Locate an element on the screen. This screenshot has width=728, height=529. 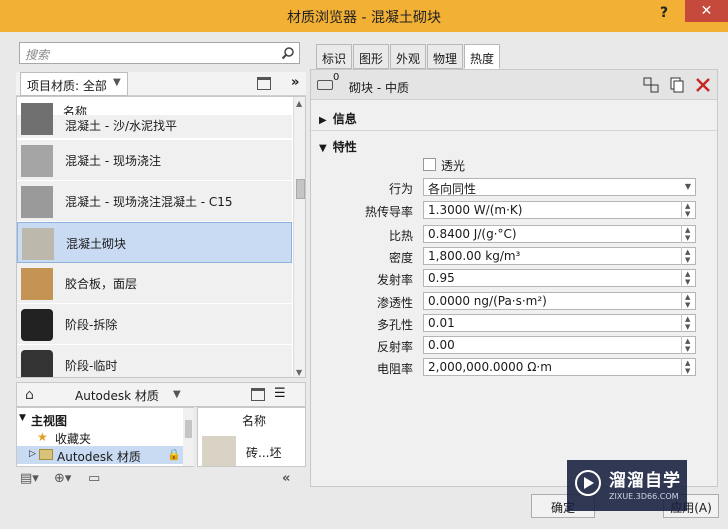
tab-thermal: 热度 is located at coordinates (482, 56).